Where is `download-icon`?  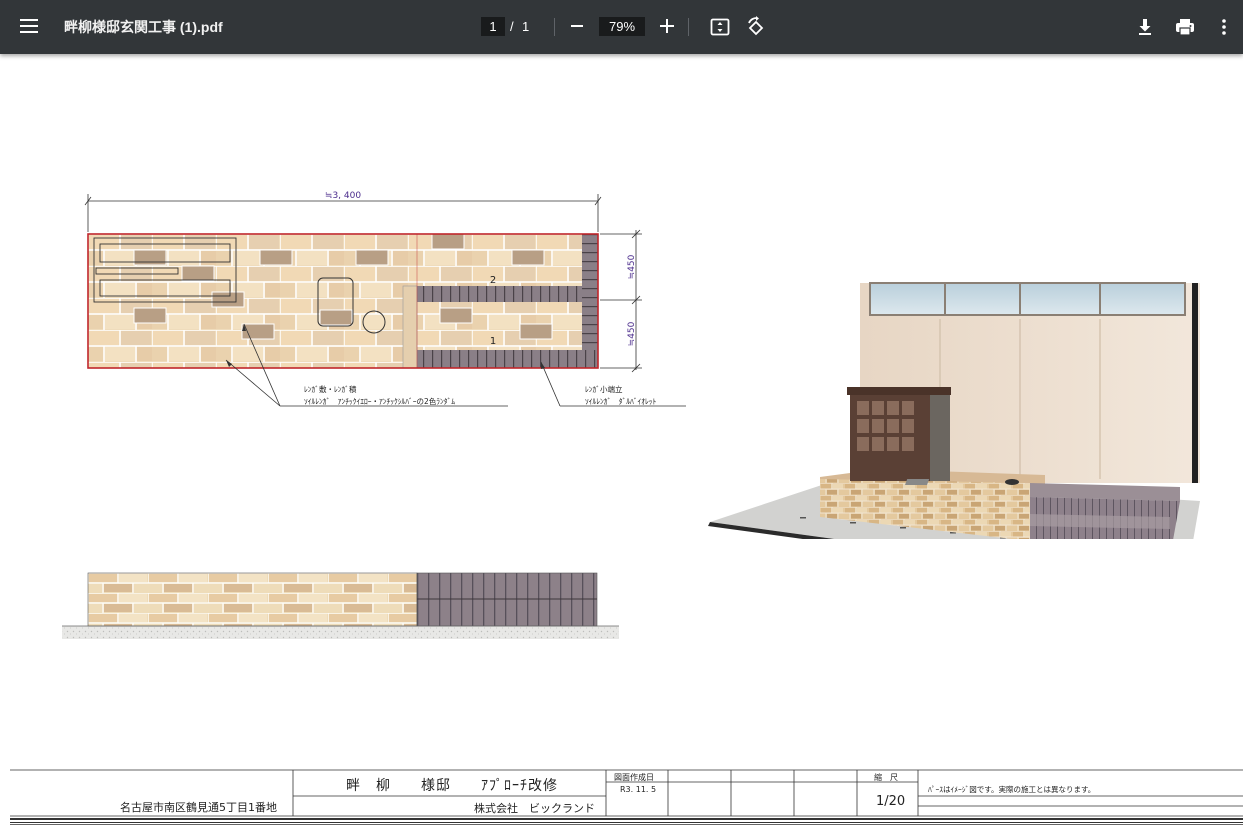
download-icon is located at coordinates (1145, 27).